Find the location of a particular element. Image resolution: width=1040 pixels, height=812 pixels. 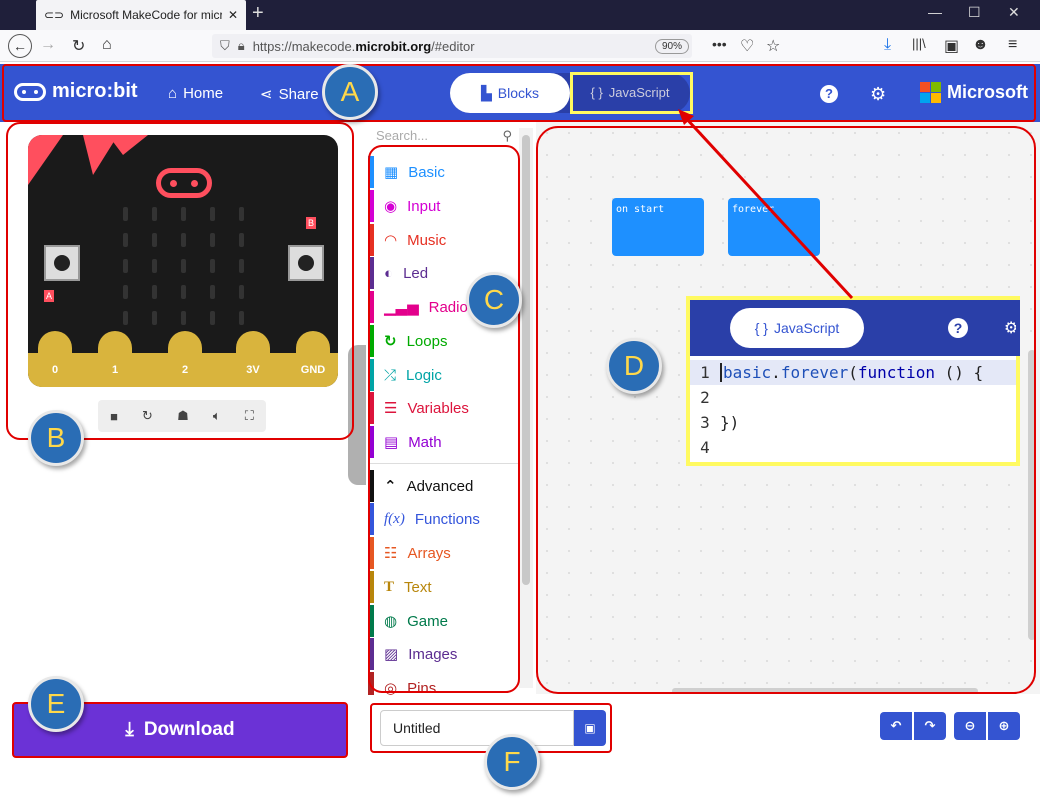

callout-f: F is located at coordinates (512, 762).